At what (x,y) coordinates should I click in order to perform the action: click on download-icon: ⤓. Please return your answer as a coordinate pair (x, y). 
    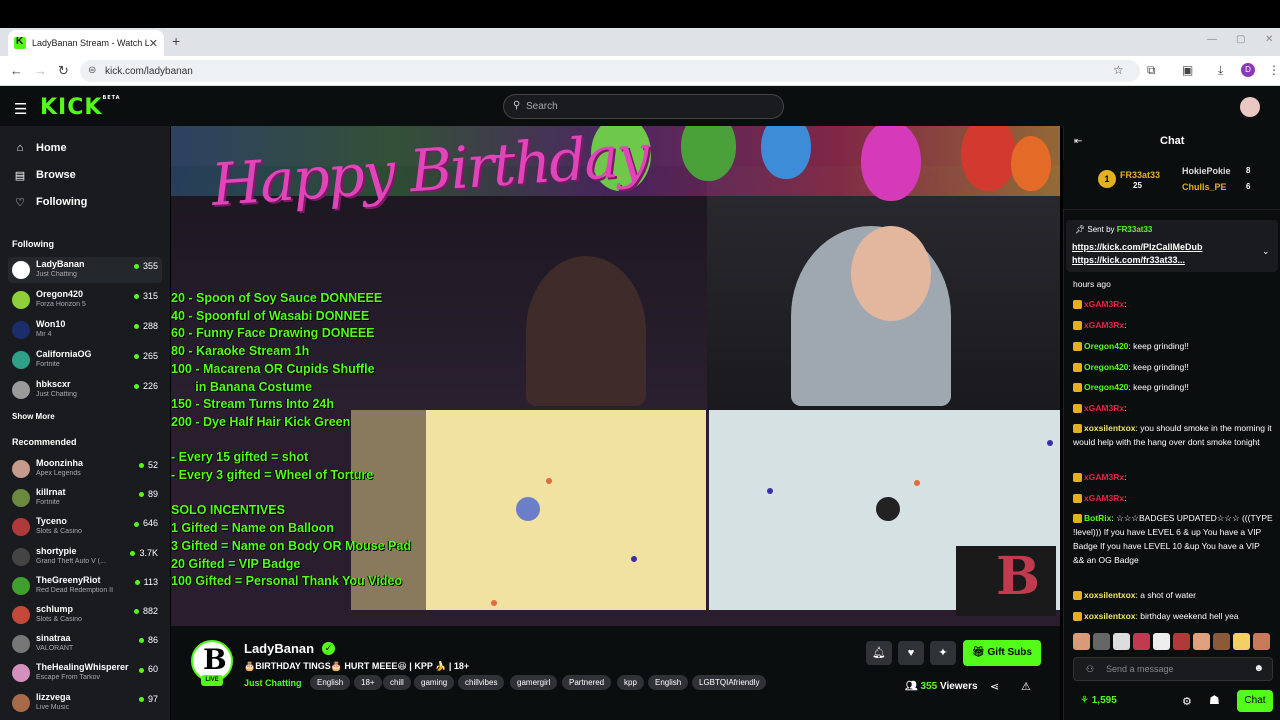
    Looking at the image, I should click on (1220, 70).